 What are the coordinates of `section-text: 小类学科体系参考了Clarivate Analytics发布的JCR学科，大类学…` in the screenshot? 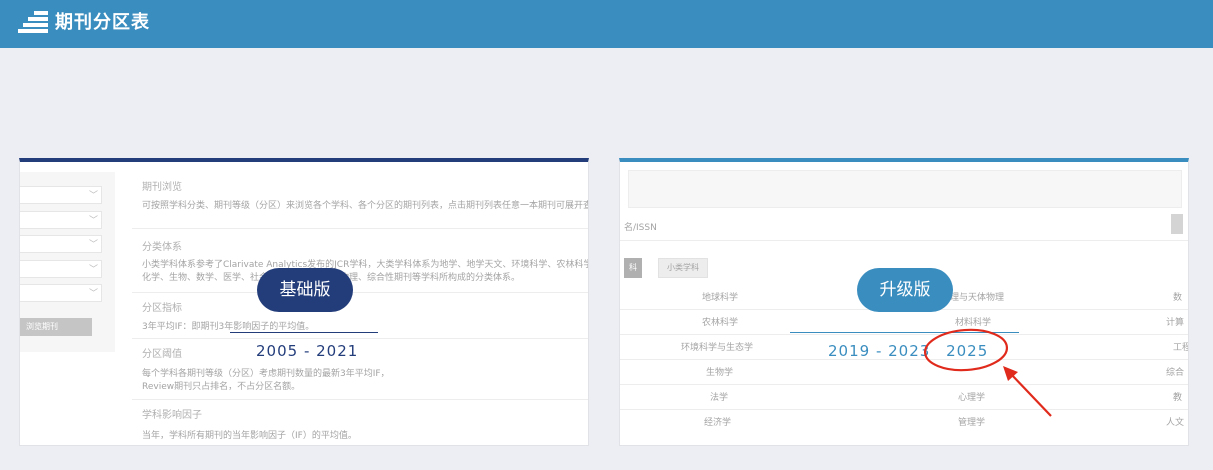 It's located at (365, 265).